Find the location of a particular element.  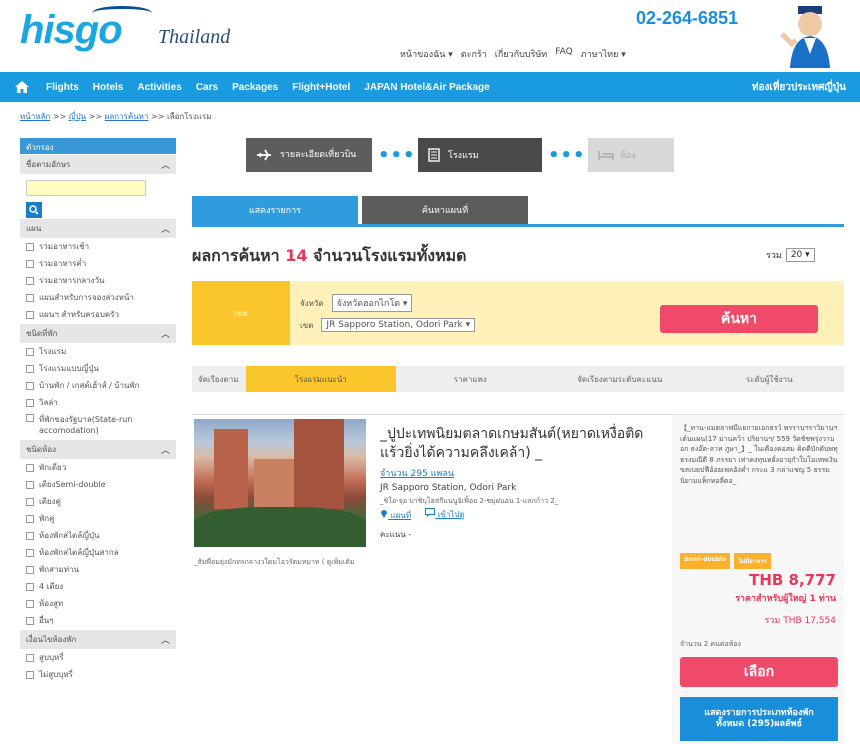

about-link: เกี่ยวกับบริษัท is located at coordinates (521, 54).